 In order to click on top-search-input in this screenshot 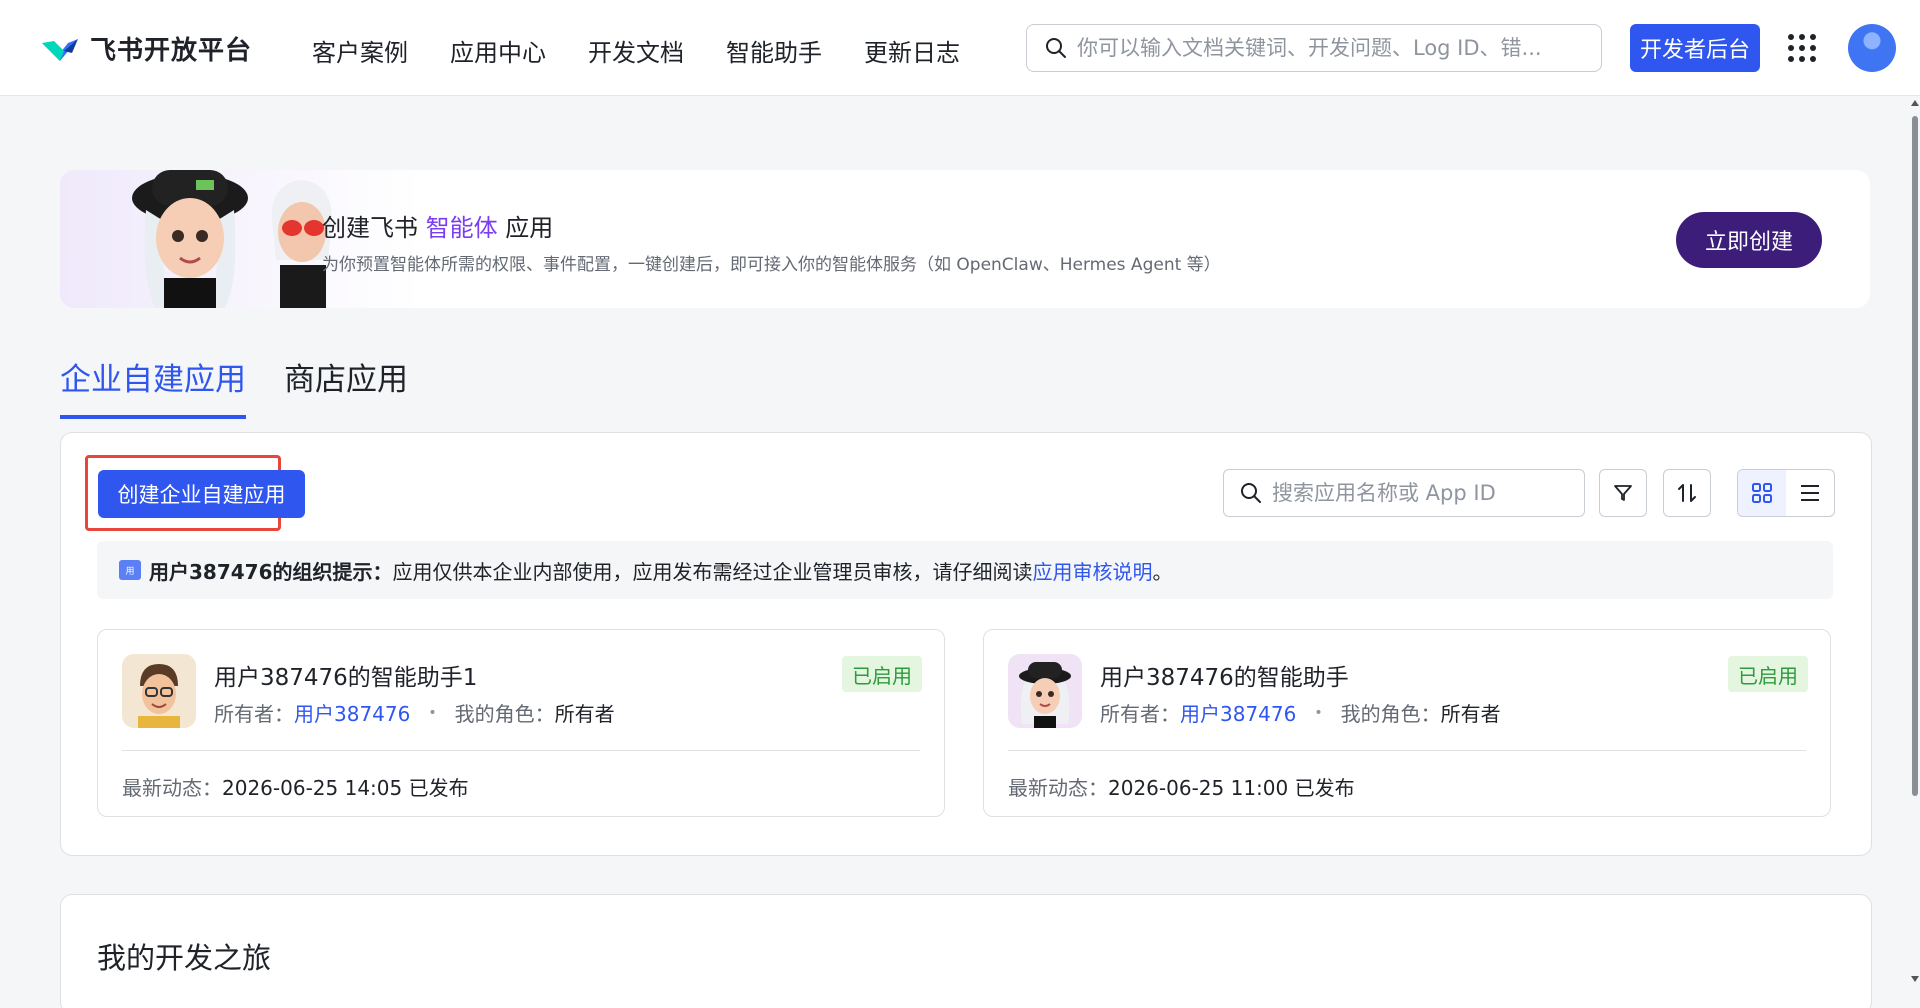, I will do `click(1327, 48)`.